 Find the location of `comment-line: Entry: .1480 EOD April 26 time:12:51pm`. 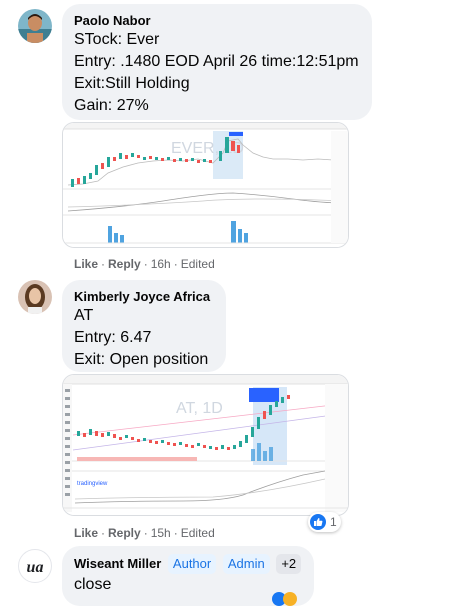

comment-line: Entry: .1480 EOD April 26 time:12:51pm is located at coordinates (216, 61).